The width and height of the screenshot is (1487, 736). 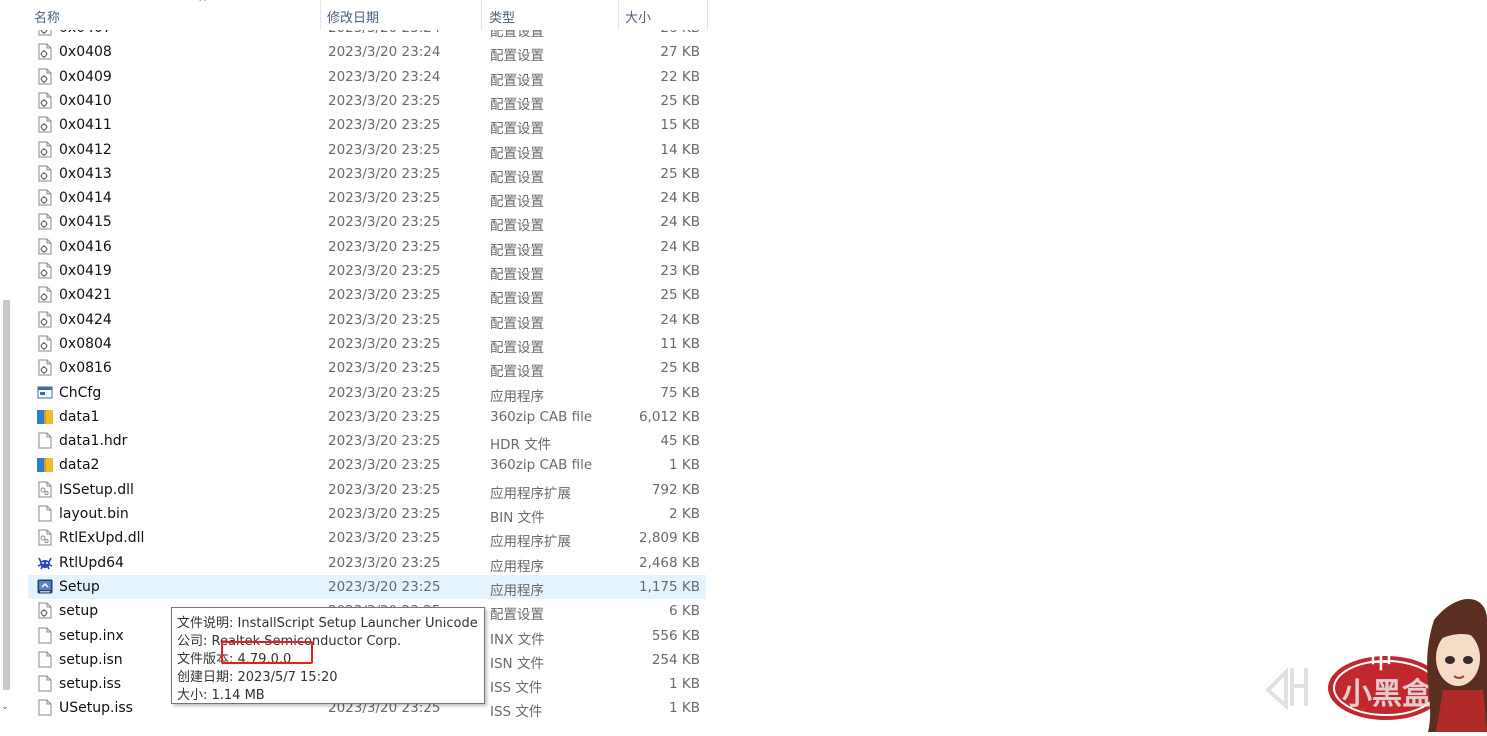 What do you see at coordinates (367, 393) in the screenshot?
I see `file-row: ChCfg 2023/3/20 23:25 应用程序 75 KB` at bounding box center [367, 393].